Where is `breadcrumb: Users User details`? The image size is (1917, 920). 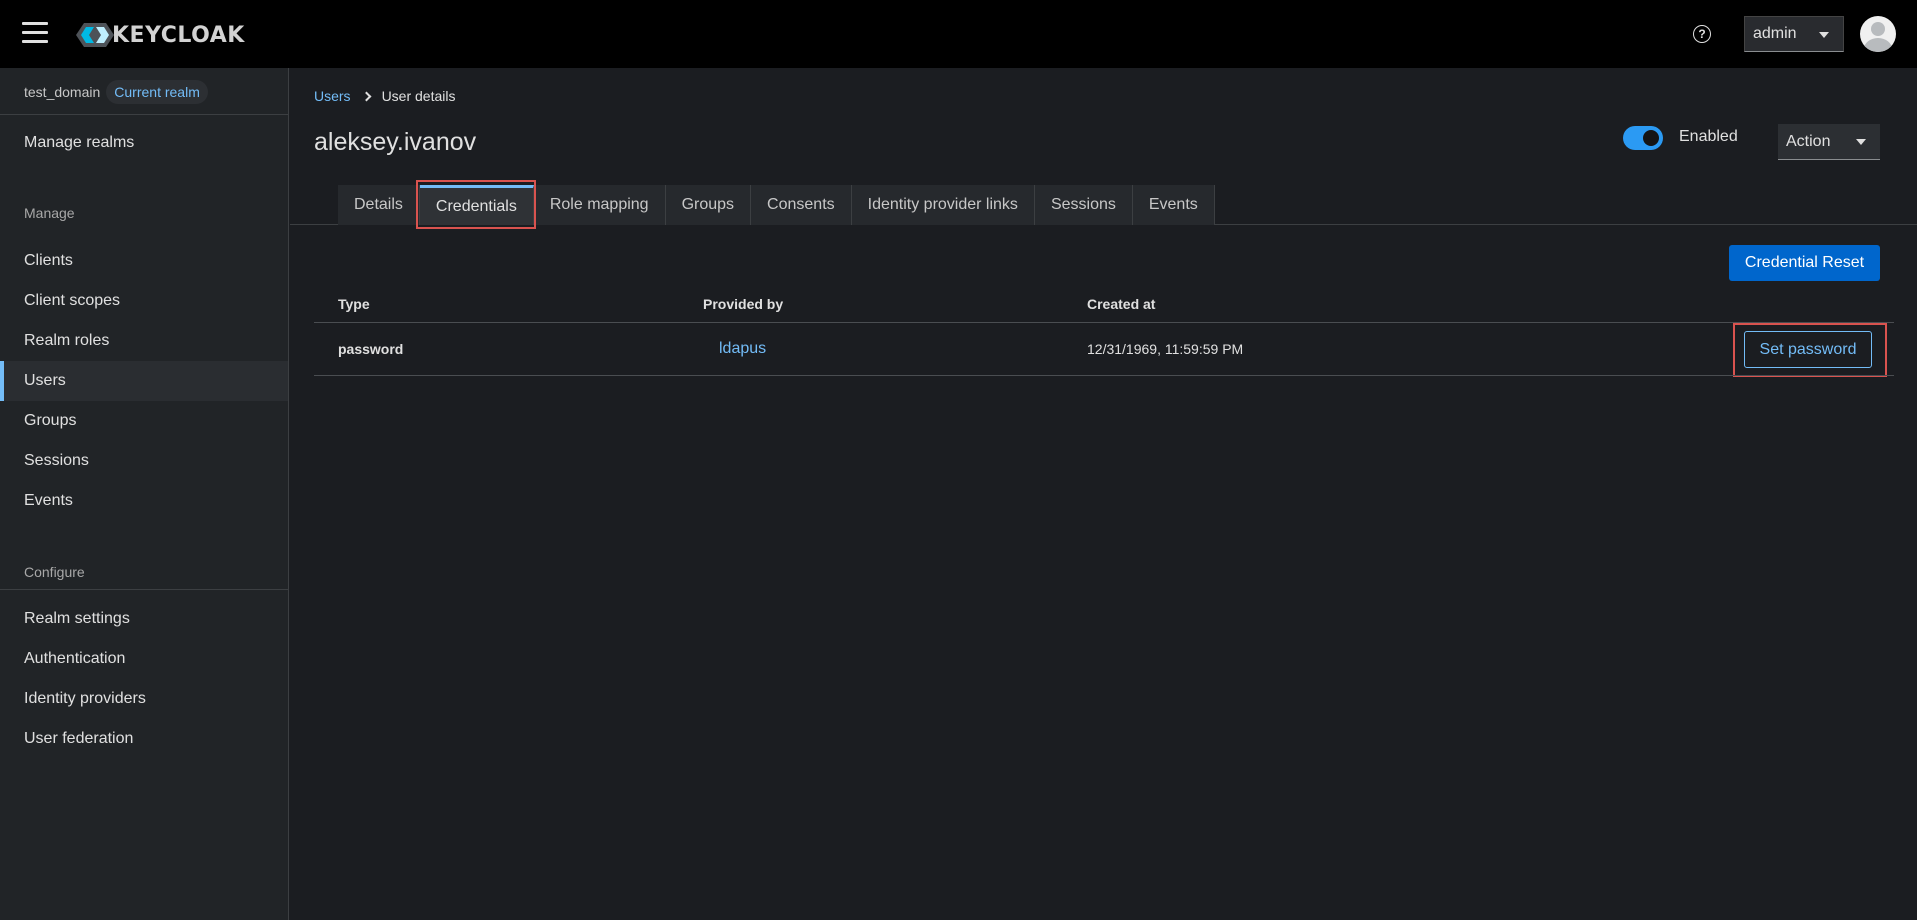
breadcrumb: Users User details is located at coordinates (384, 96).